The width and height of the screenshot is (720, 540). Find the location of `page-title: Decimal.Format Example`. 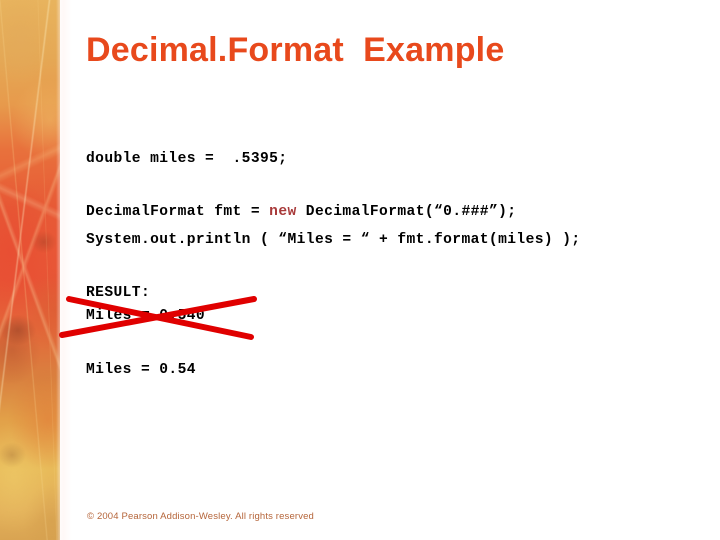

page-title: Decimal.Format Example is located at coordinates (295, 50).